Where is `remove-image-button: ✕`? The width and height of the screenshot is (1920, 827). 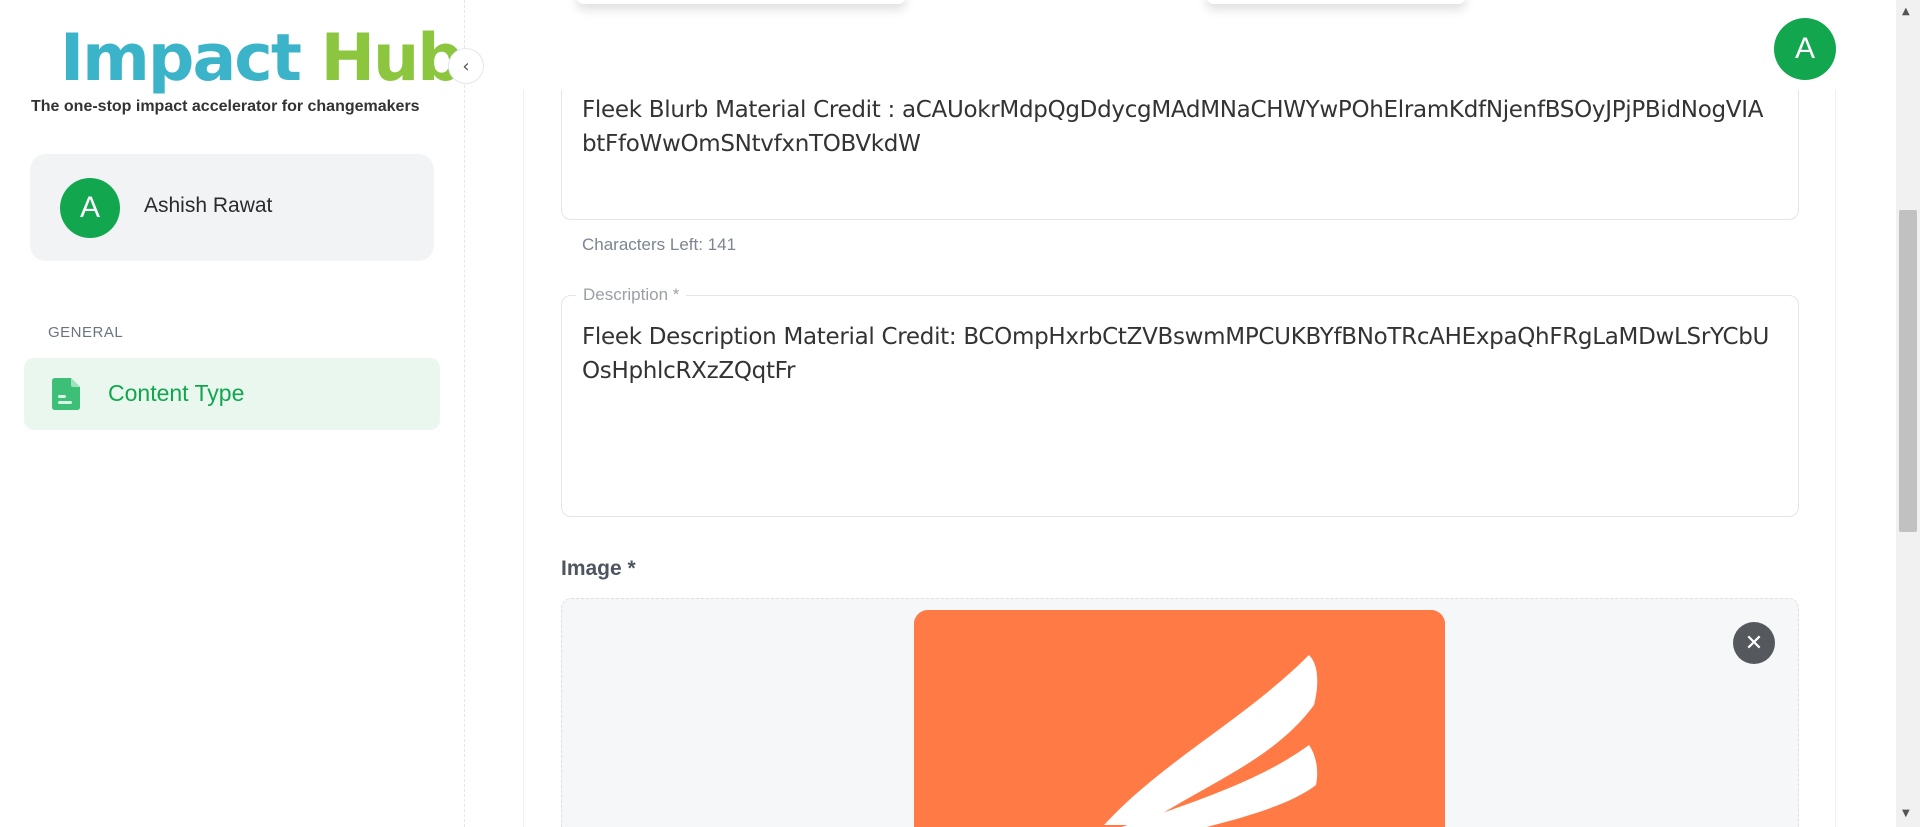
remove-image-button: ✕ is located at coordinates (1754, 643).